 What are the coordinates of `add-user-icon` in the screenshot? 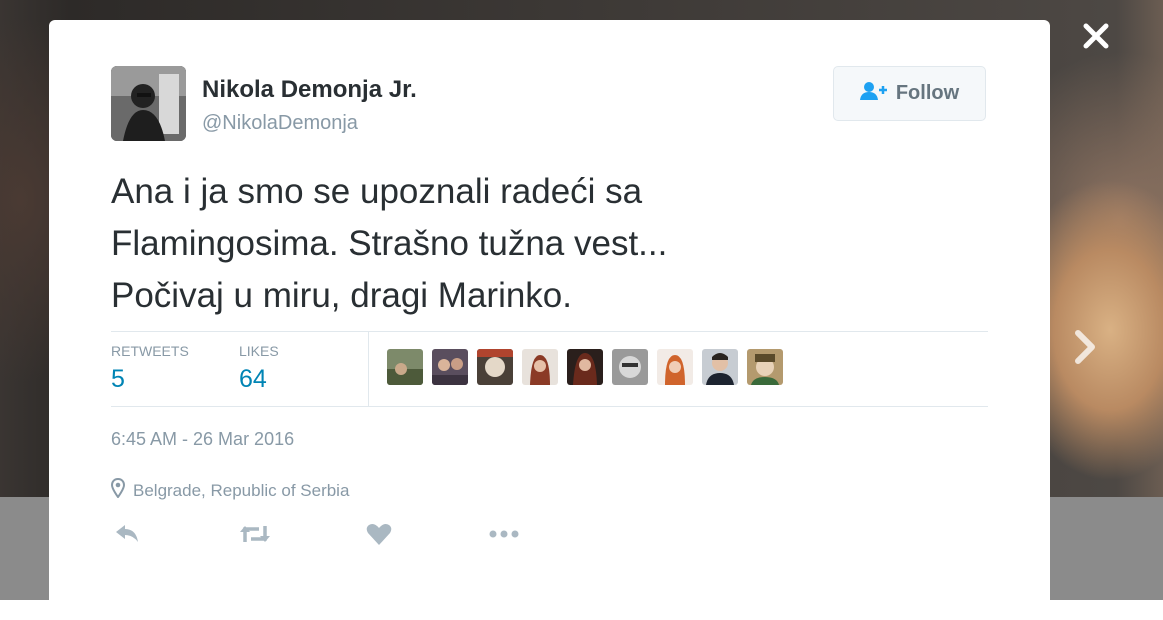 It's located at (873, 93).